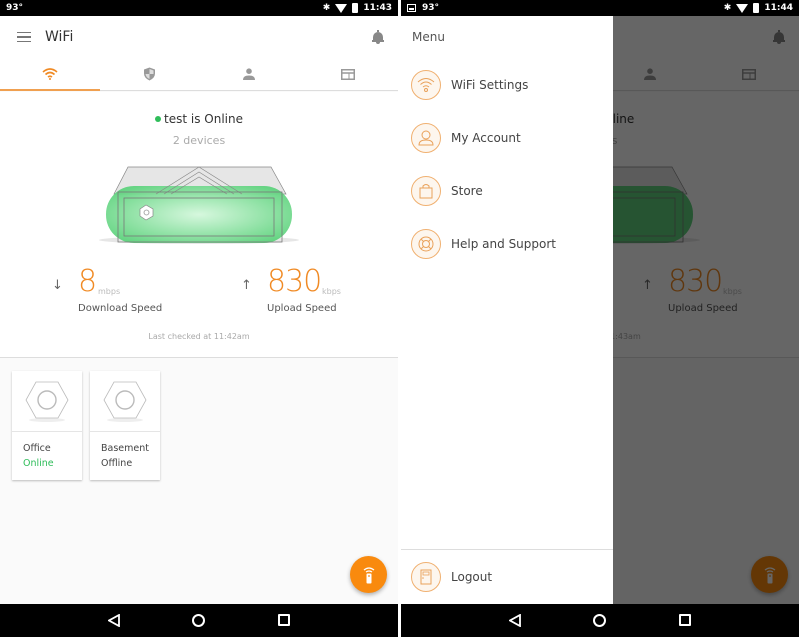 Image resolution: width=800 pixels, height=637 pixels. Describe the element at coordinates (199, 140) in the screenshot. I see `device-count: 2 devices` at that location.